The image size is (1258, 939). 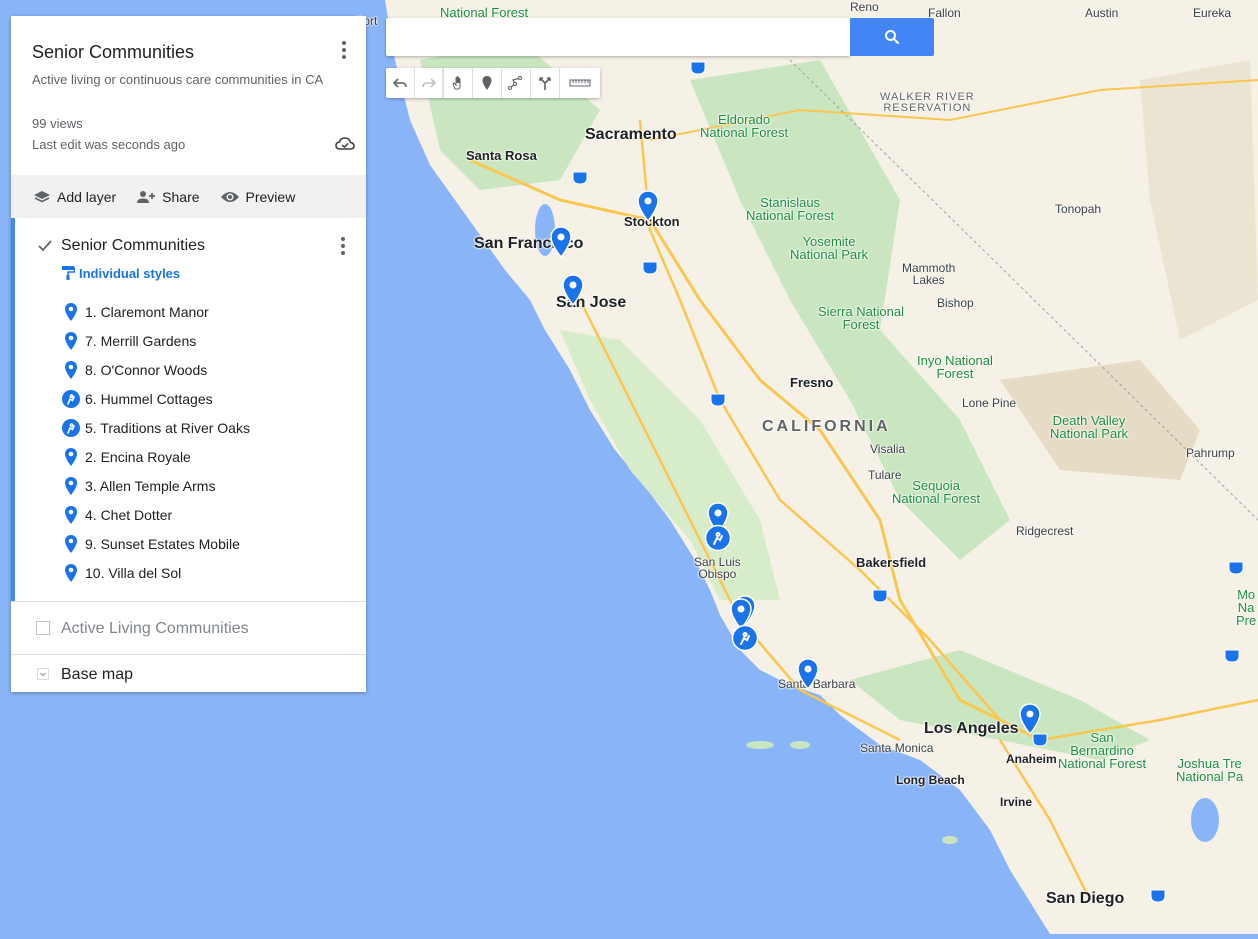 What do you see at coordinates (888, 449) in the screenshot?
I see `map-label-visalia: Visalia` at bounding box center [888, 449].